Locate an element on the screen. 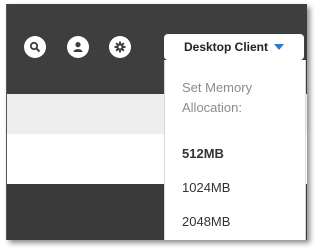 The height and width of the screenshot is (248, 320). menu-header: Set Memory Allocation: is located at coordinates (217, 97).